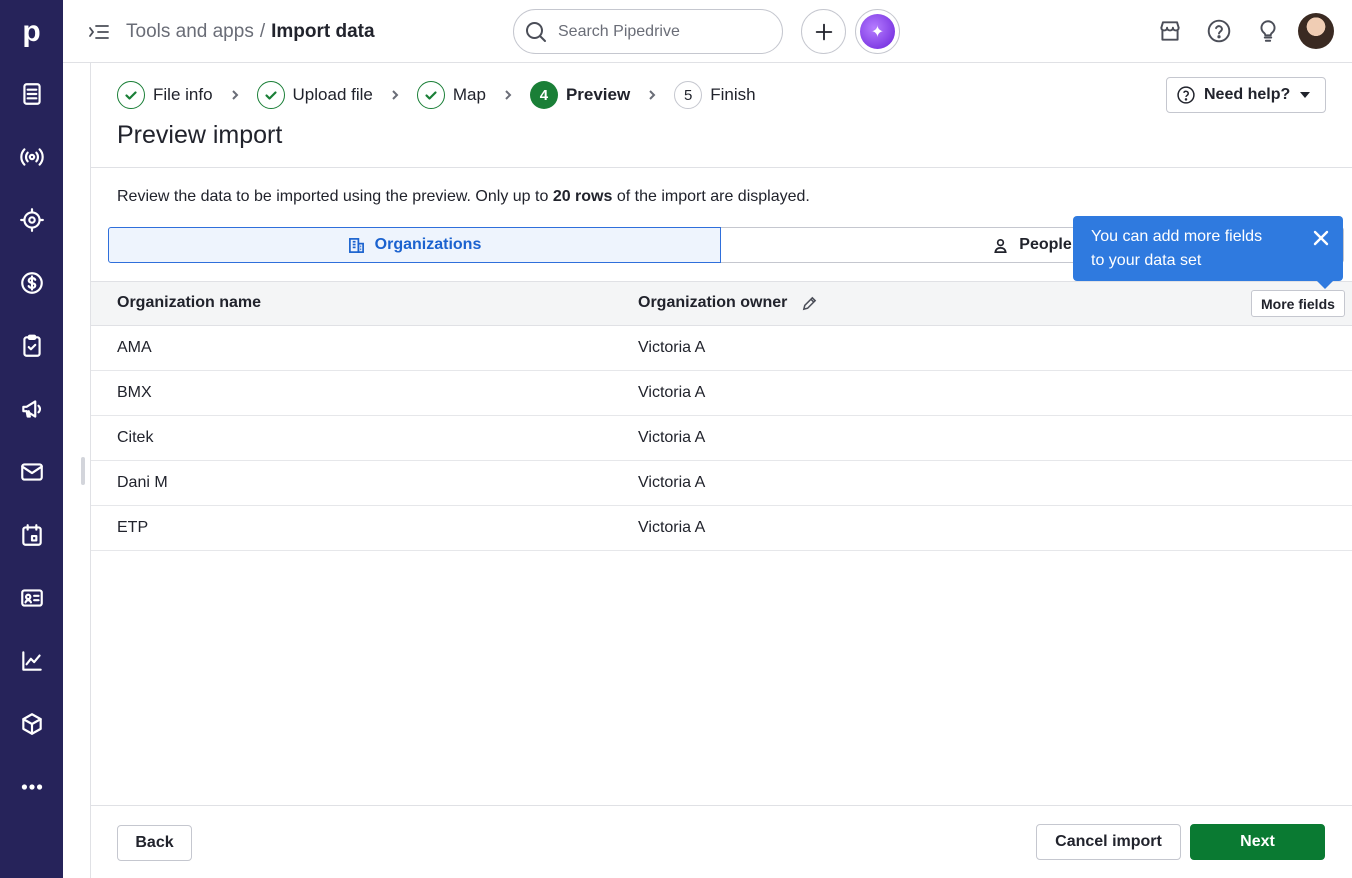 The image size is (1352, 878). What do you see at coordinates (31, 598) in the screenshot?
I see `contacts-card-icon` at bounding box center [31, 598].